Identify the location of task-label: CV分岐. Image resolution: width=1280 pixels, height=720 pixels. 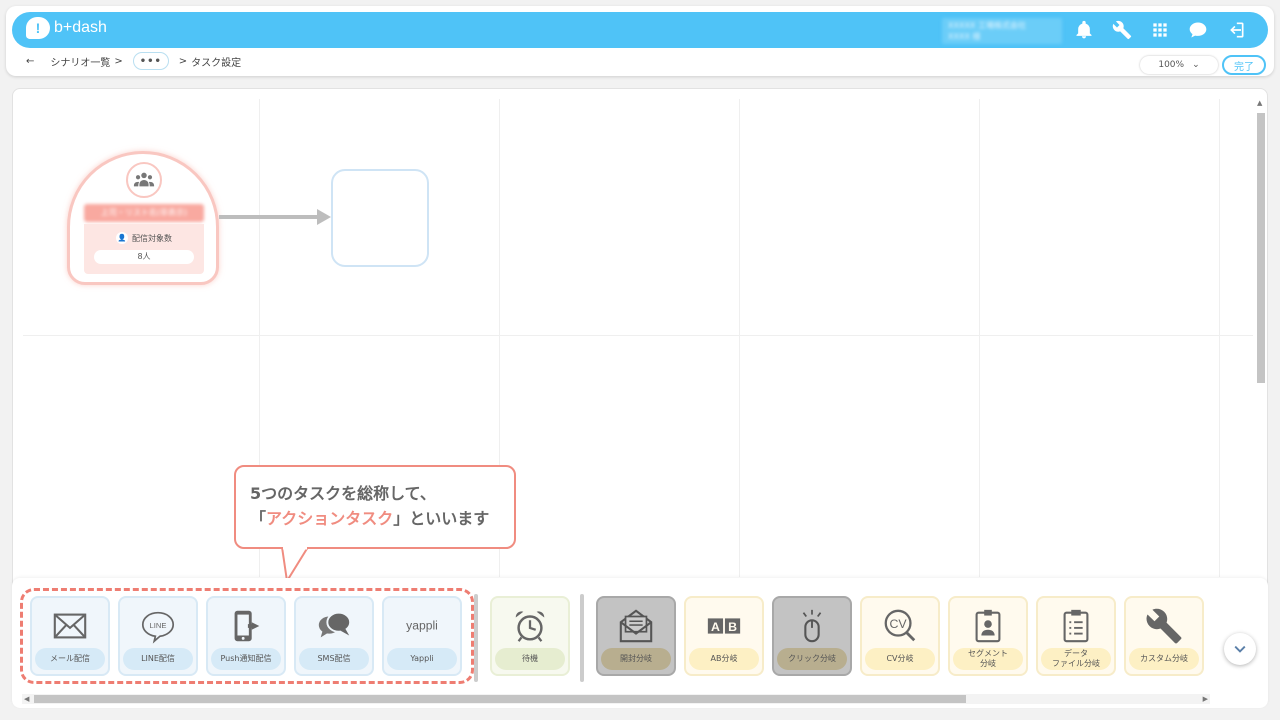
(900, 659).